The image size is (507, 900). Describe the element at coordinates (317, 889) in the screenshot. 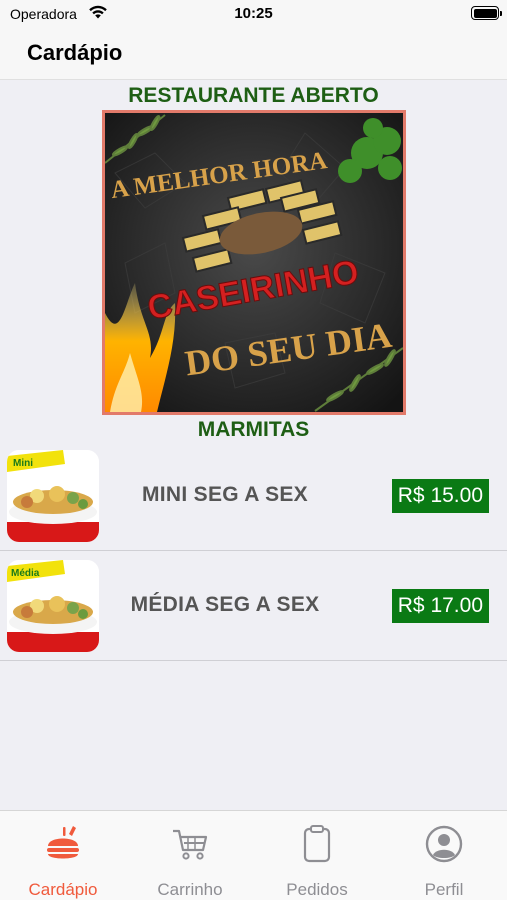

I see `tab-label: Pedidos` at that location.